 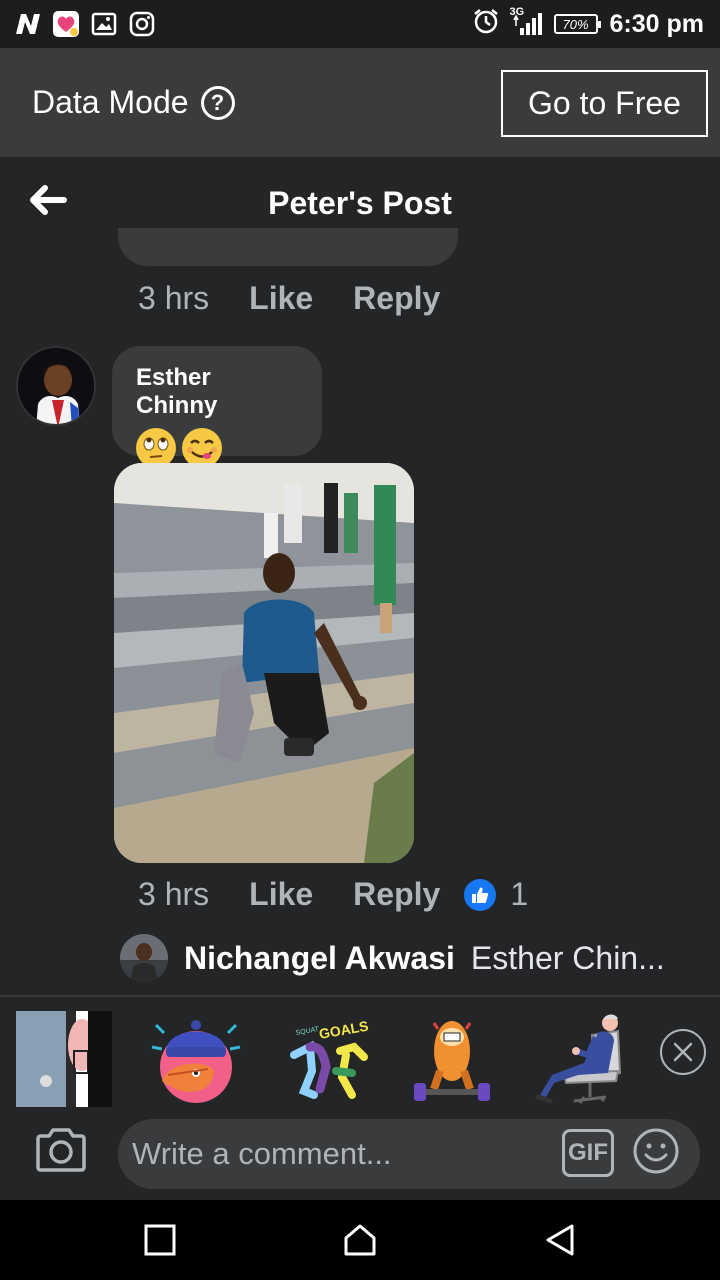 I want to click on squat-goals-sticker: SQUAT GOALS, so click(x=328, y=1059).